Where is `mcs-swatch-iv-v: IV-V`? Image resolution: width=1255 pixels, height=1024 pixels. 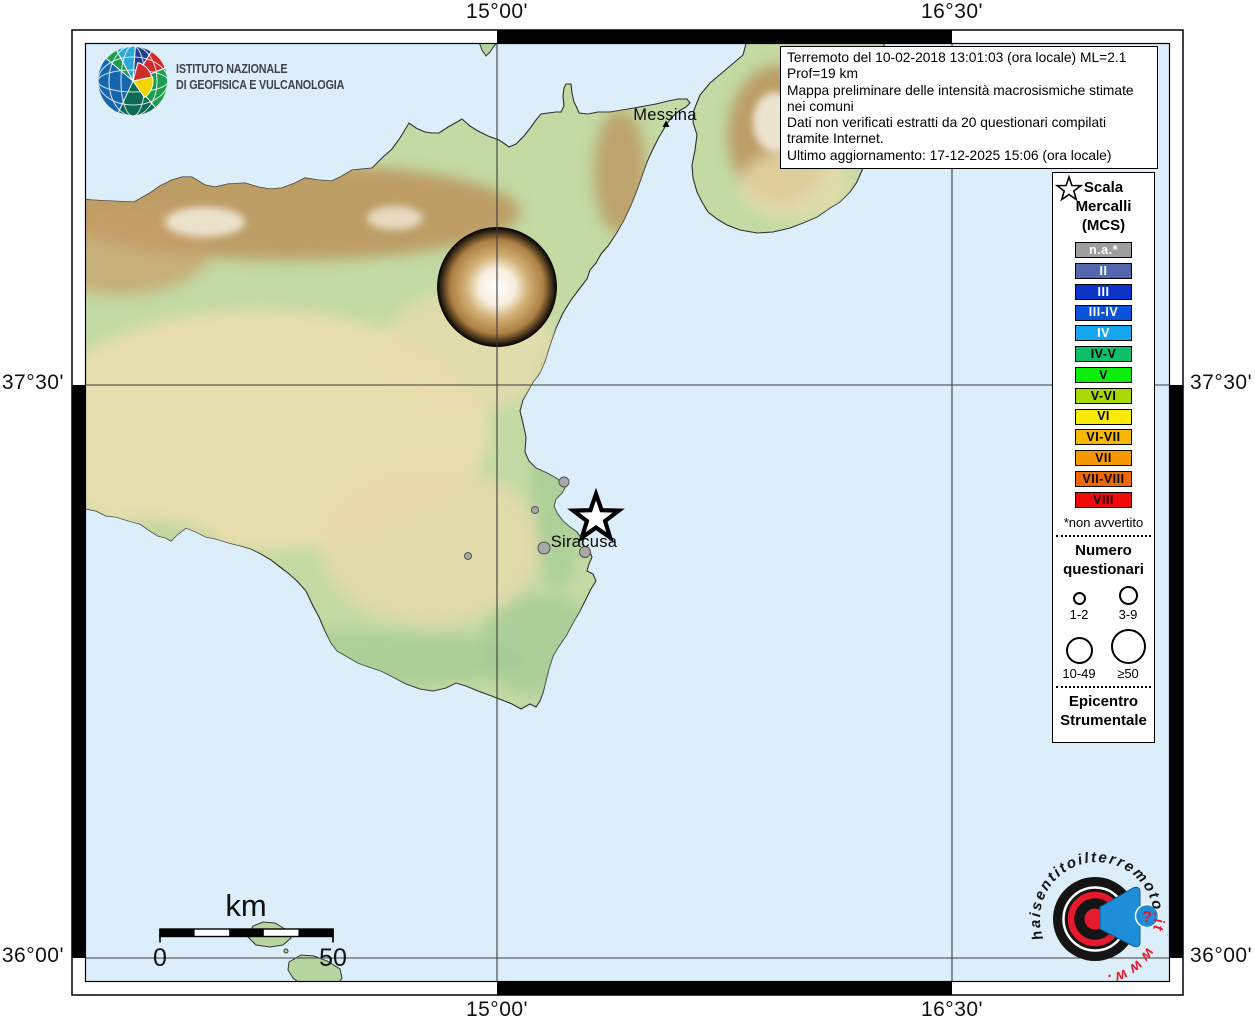
mcs-swatch-iv-v: IV-V is located at coordinates (1103, 354).